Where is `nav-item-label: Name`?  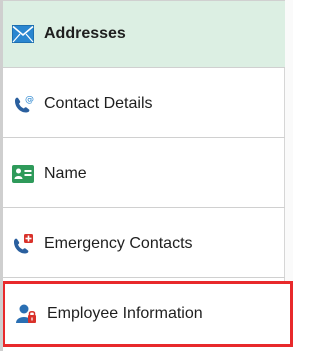
nav-item-label: Name is located at coordinates (65, 173).